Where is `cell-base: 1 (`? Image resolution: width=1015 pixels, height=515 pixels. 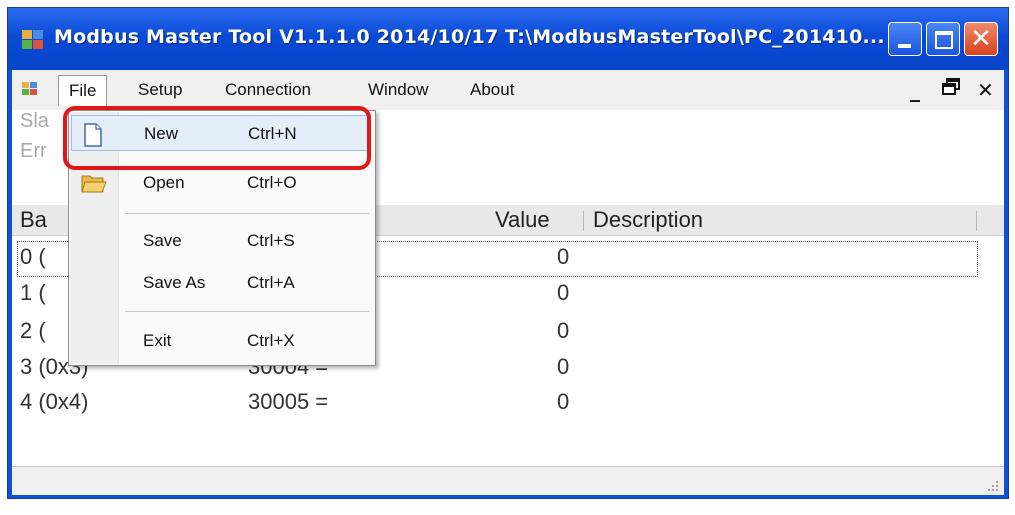
cell-base: 1 ( is located at coordinates (33, 292).